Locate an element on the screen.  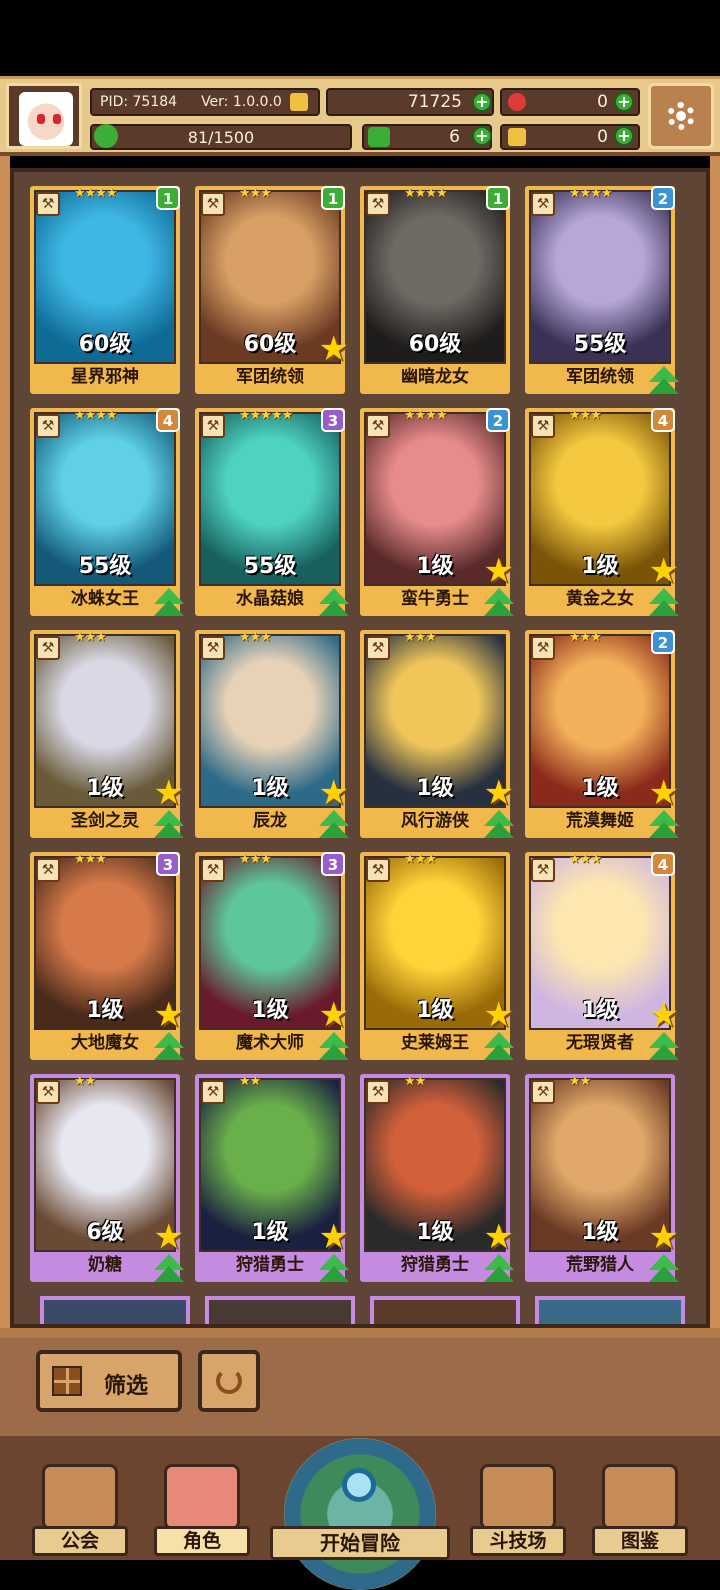
character-card: ⚒ ★★★ 2 1级 荒漠舞姬 ★ is located at coordinates (602, 734).